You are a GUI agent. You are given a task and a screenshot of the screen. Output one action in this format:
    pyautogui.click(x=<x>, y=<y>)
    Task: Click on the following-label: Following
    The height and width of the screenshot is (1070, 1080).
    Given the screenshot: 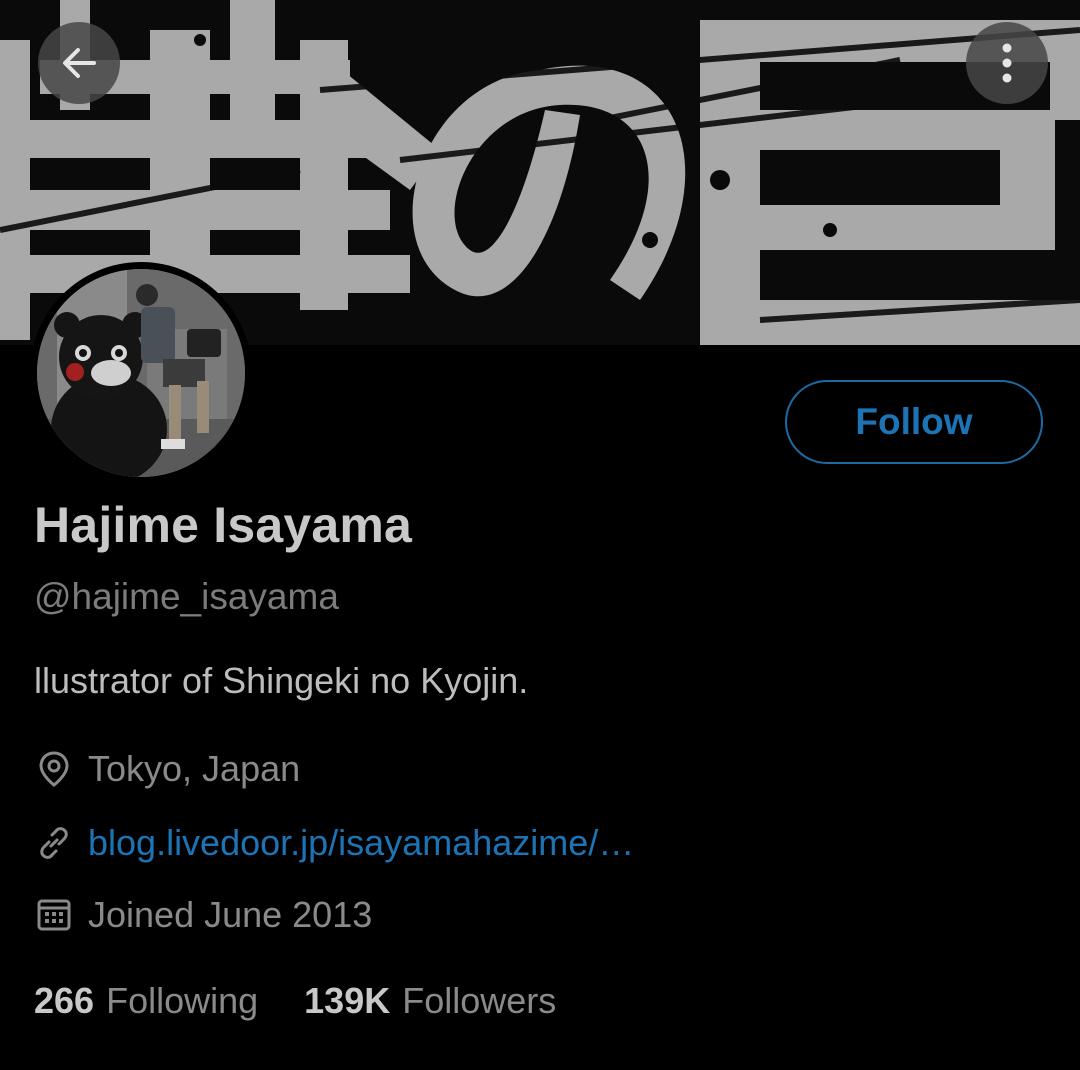 What is the action you would take?
    pyautogui.click(x=182, y=1000)
    